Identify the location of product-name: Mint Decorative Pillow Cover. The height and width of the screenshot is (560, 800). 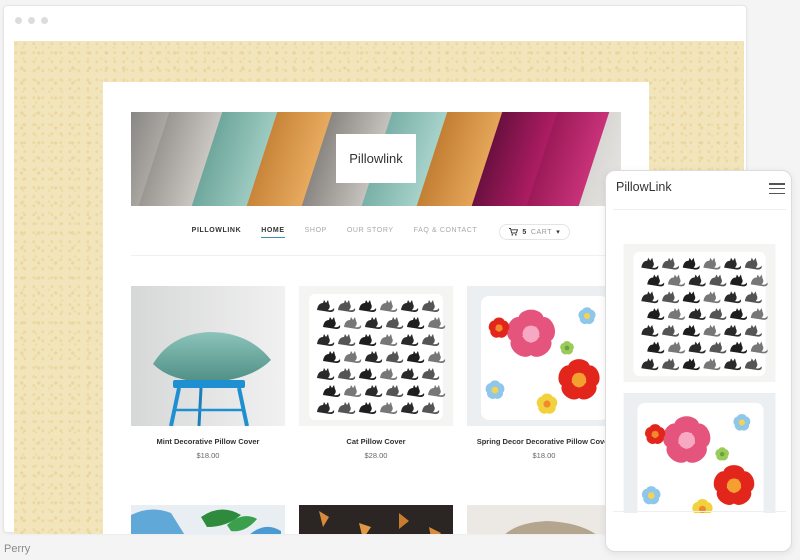
(208, 441).